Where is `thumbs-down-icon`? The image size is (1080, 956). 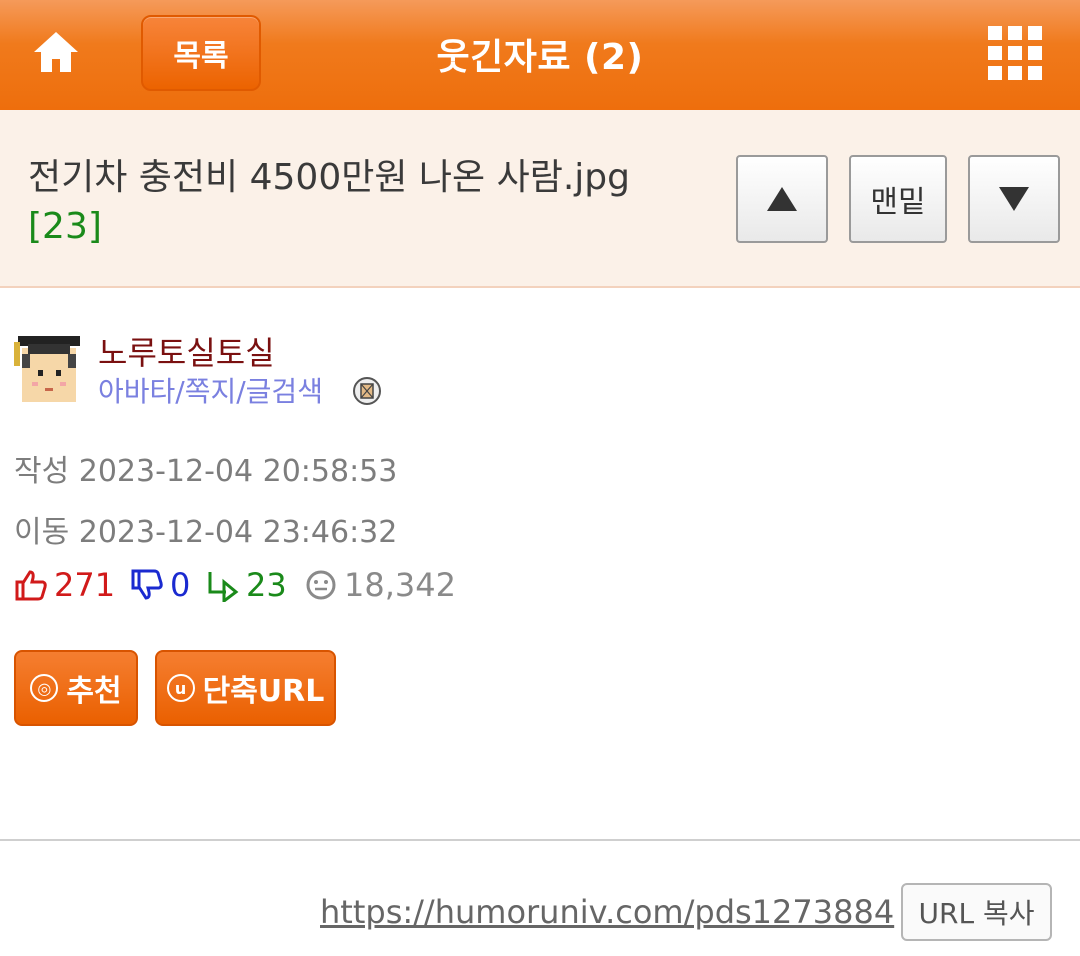 thumbs-down-icon is located at coordinates (147, 584).